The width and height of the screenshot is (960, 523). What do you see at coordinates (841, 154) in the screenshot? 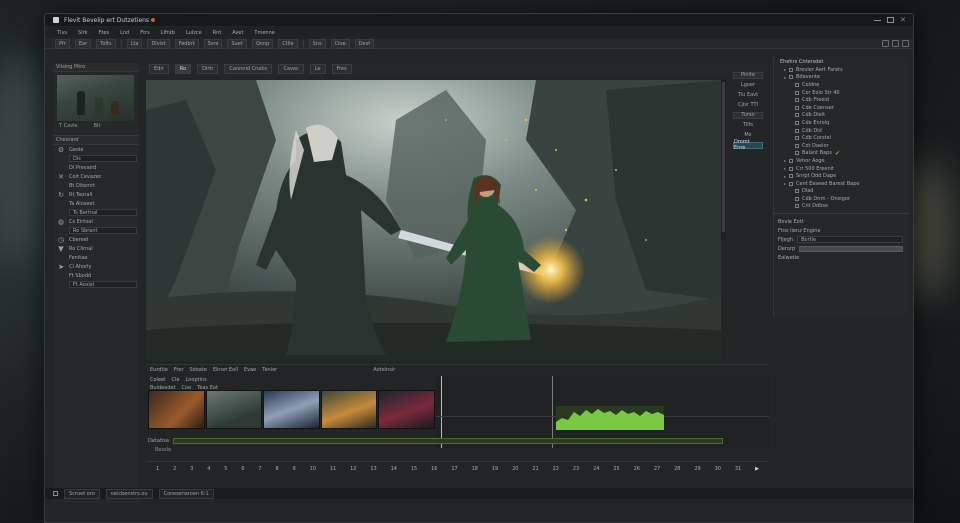
I see `outliner-row: Balant Baps ✔` at bounding box center [841, 154].